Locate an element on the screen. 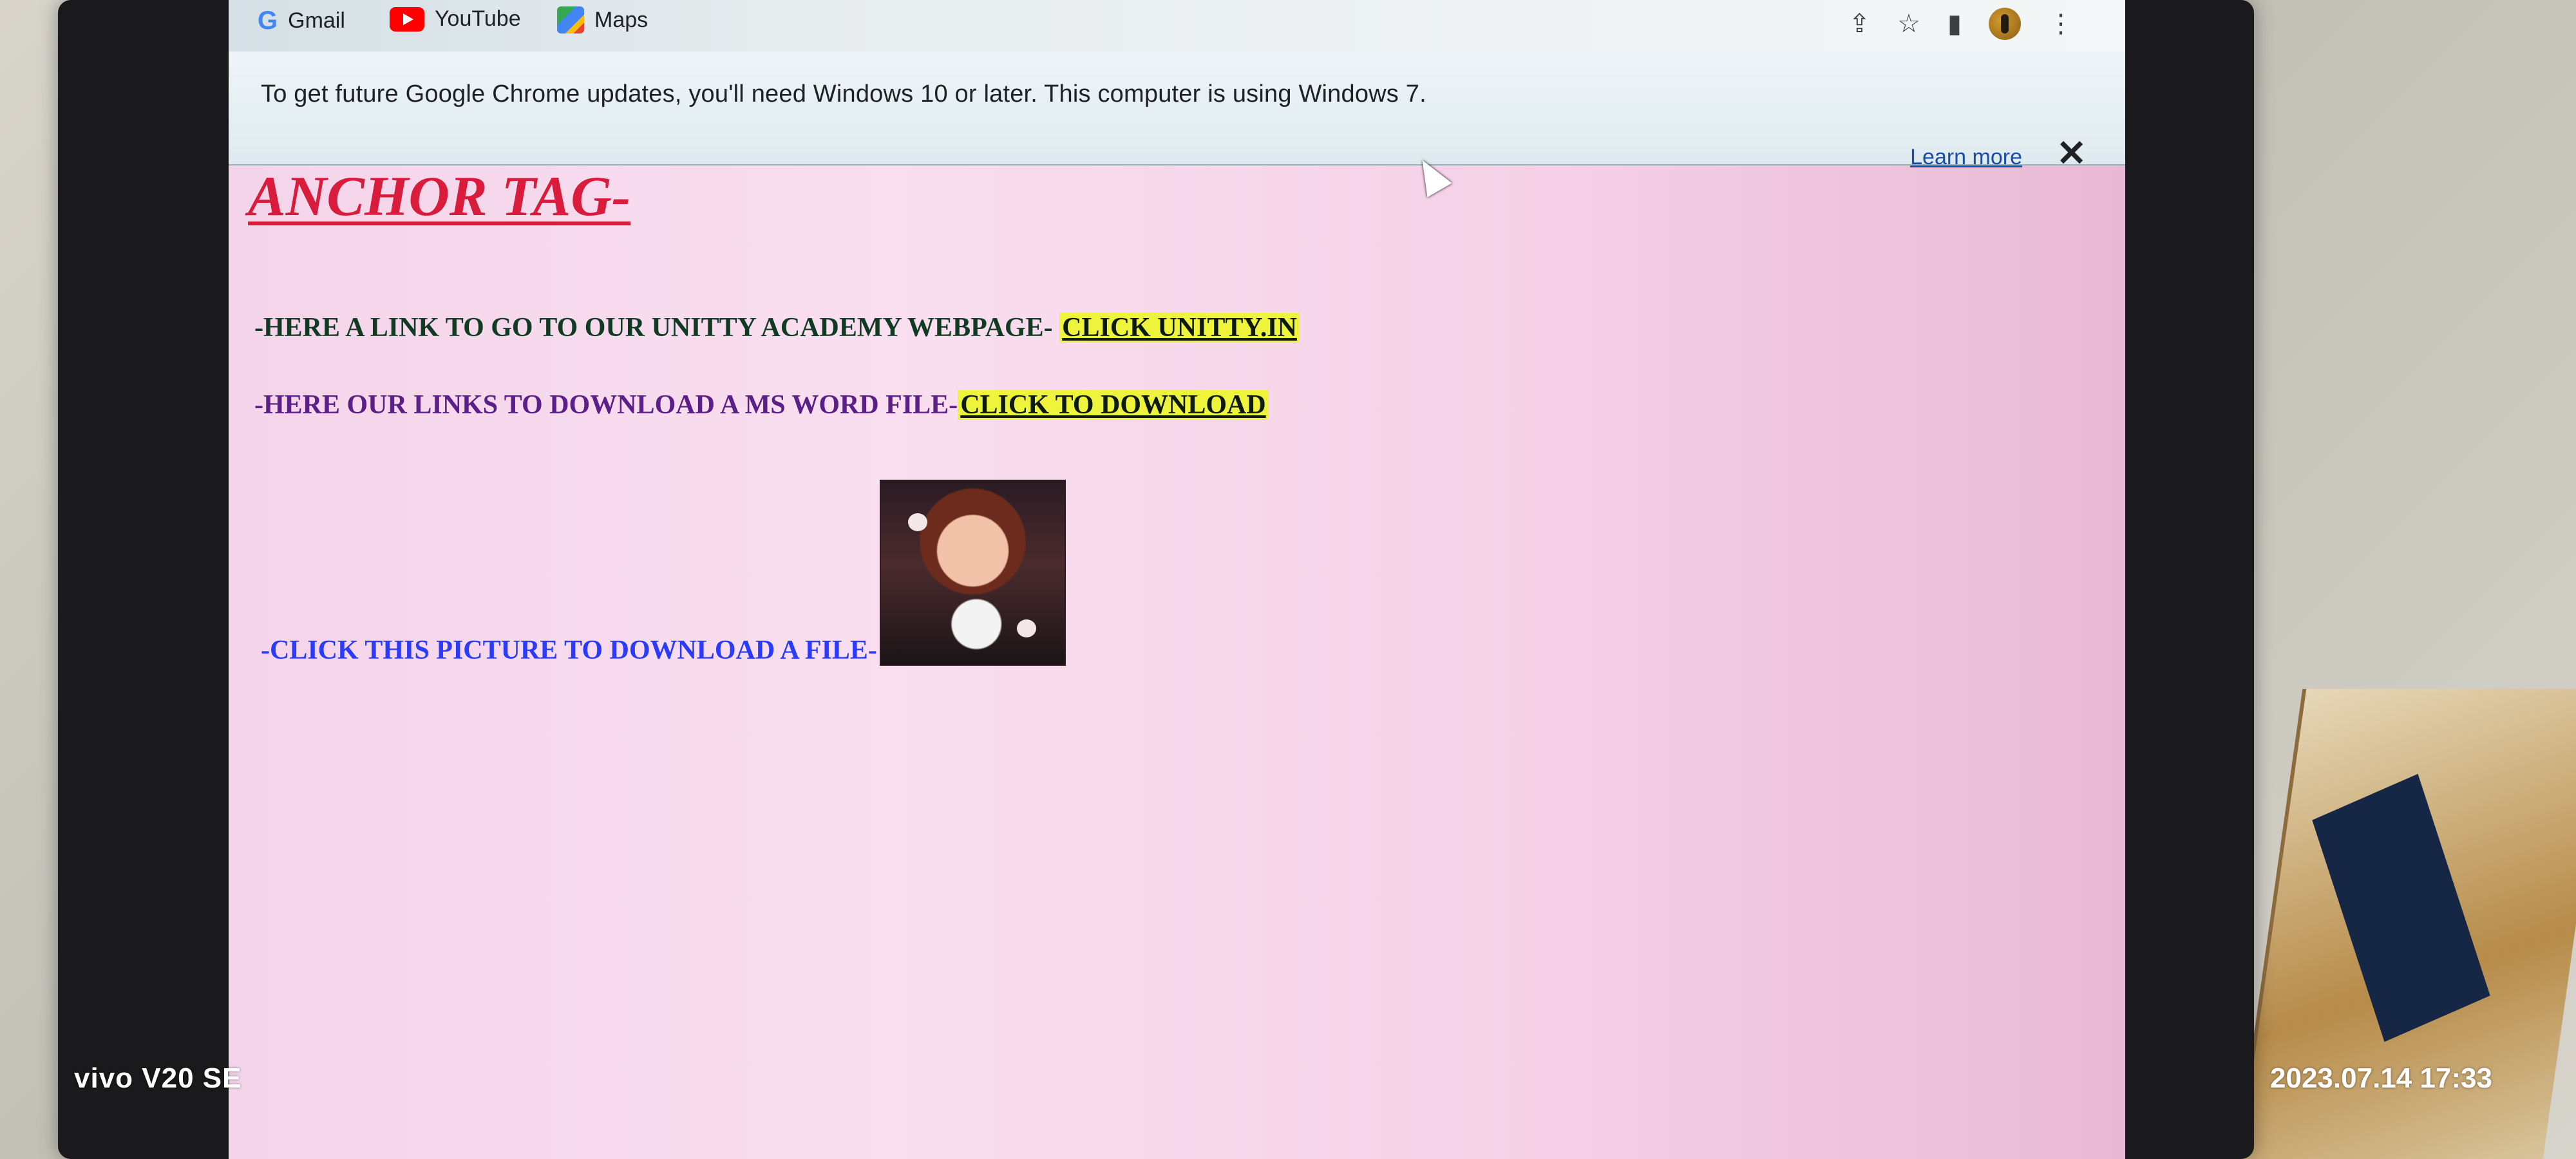 The width and height of the screenshot is (2576, 1159). maps-icon is located at coordinates (570, 19).